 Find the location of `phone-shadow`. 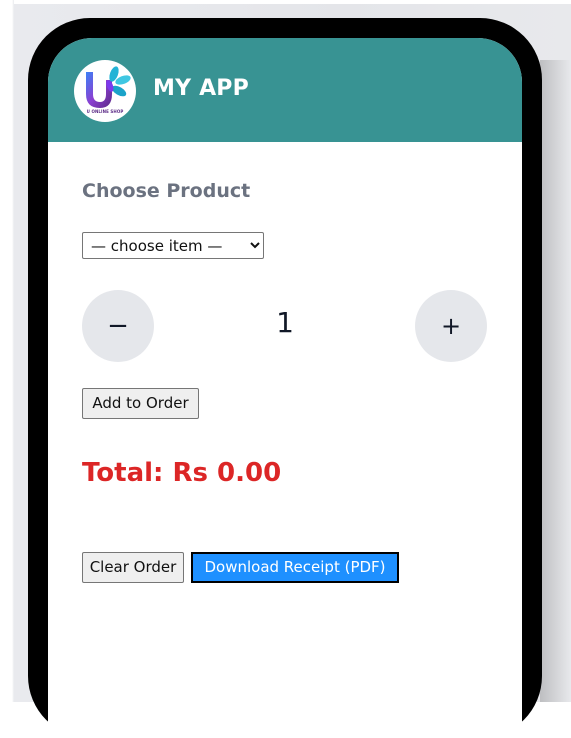

phone-shadow is located at coordinates (555, 381).